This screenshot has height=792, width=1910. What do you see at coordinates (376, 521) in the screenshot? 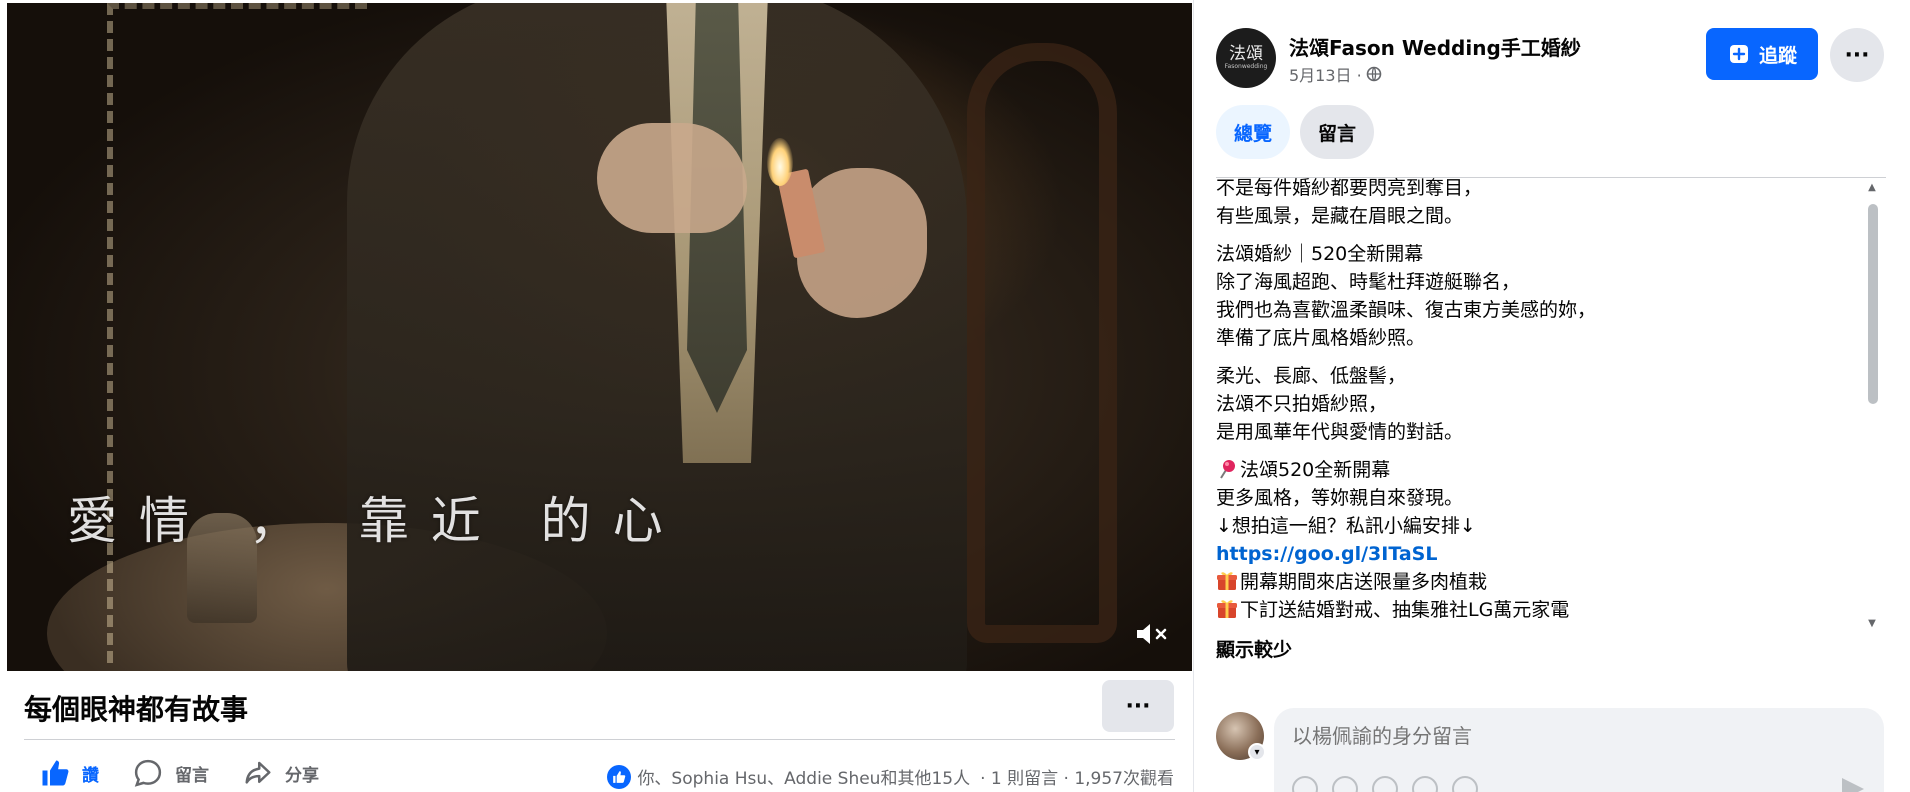
I see `video-subtitle: 愛情 ， 靠近 的心` at bounding box center [376, 521].